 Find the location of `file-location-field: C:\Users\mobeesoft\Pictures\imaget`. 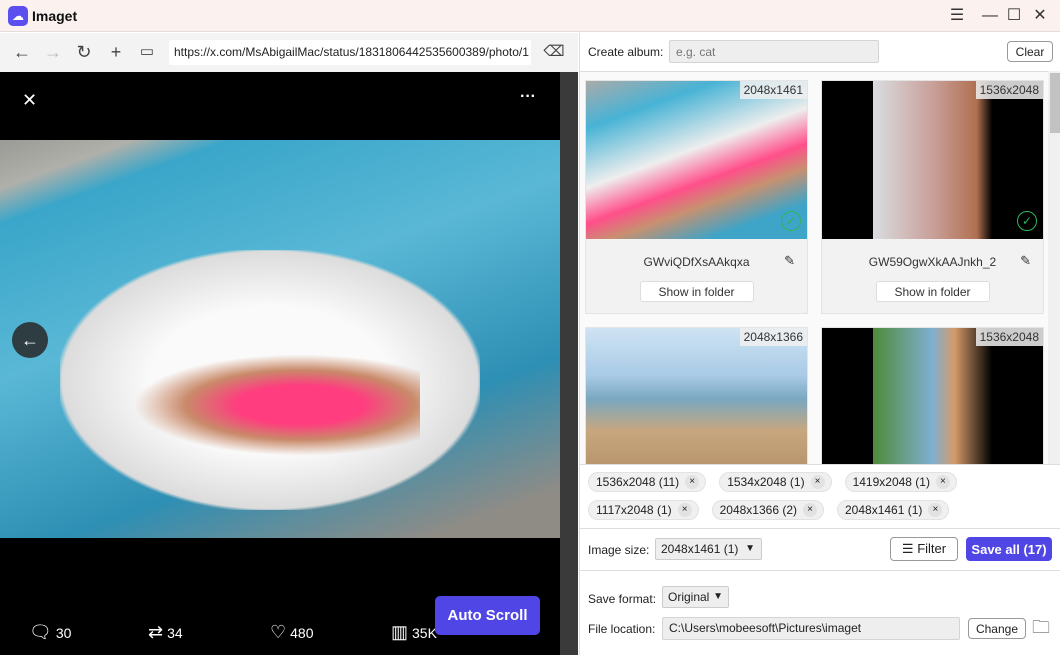

file-location-field: C:\Users\mobeesoft\Pictures\imaget is located at coordinates (811, 628).